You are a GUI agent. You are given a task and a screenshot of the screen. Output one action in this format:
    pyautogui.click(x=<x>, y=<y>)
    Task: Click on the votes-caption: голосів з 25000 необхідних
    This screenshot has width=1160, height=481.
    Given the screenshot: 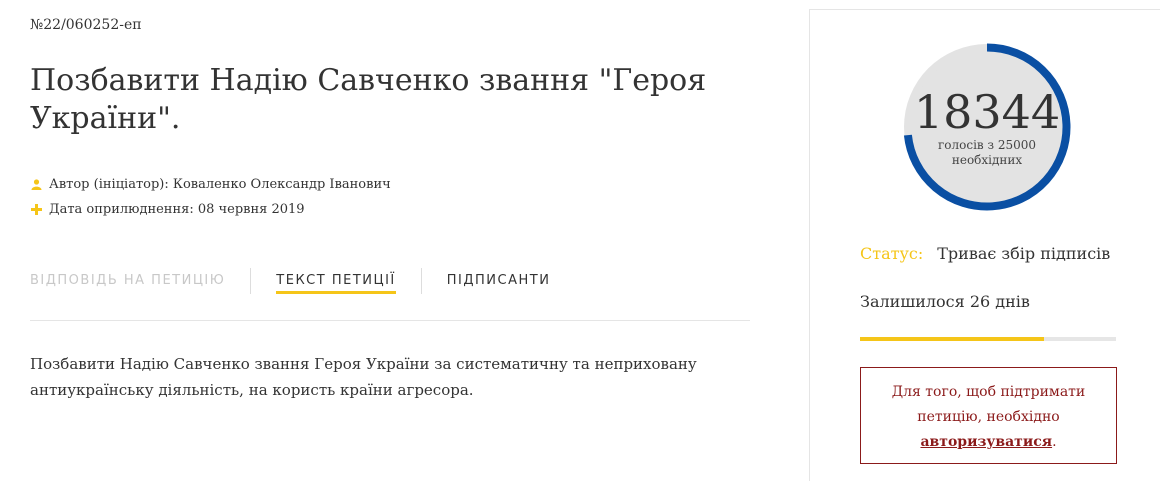 What is the action you would take?
    pyautogui.click(x=987, y=152)
    